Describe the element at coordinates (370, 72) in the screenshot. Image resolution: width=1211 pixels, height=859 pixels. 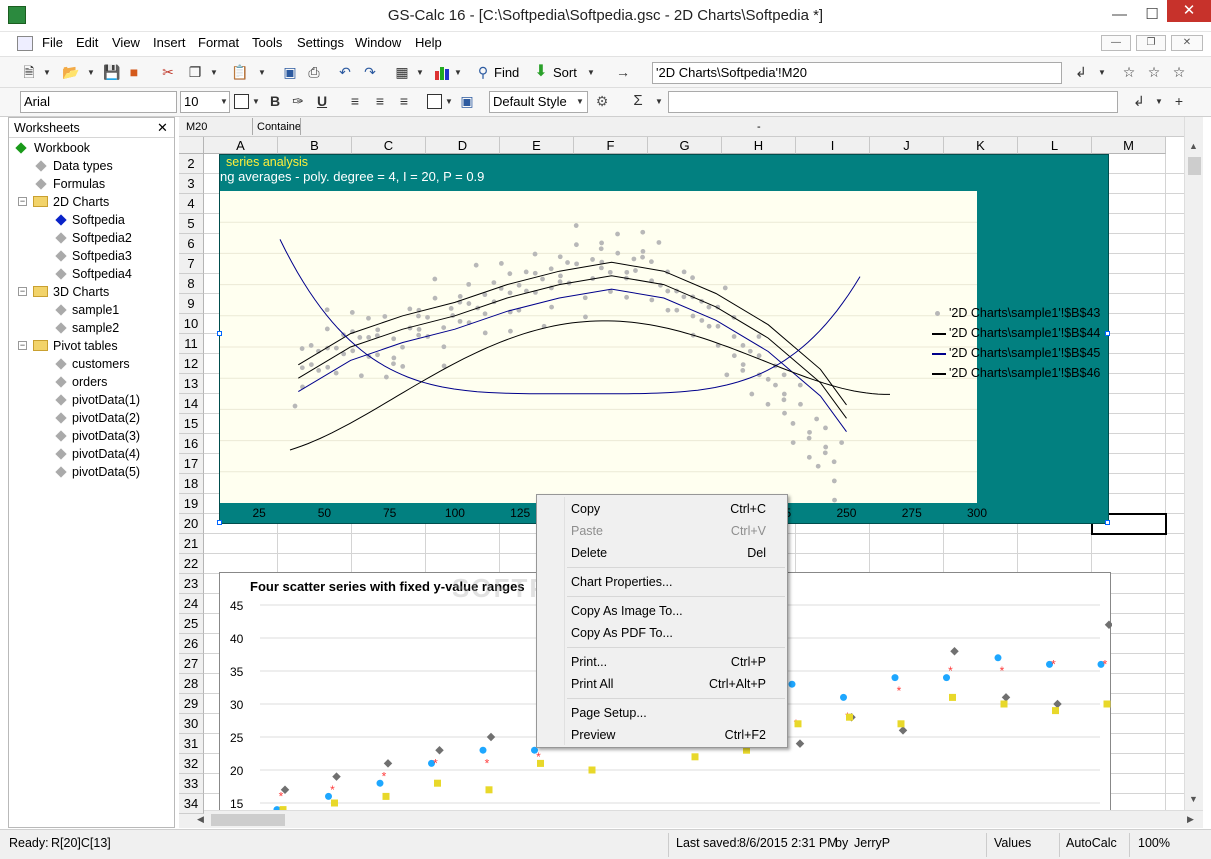
I see `redo-icon: ↷` at that location.